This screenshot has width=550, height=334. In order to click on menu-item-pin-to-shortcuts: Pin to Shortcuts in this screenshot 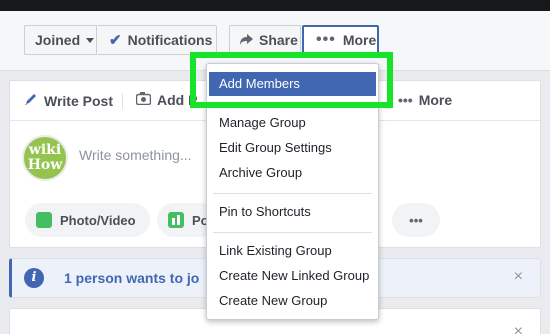, I will do `click(292, 212)`.